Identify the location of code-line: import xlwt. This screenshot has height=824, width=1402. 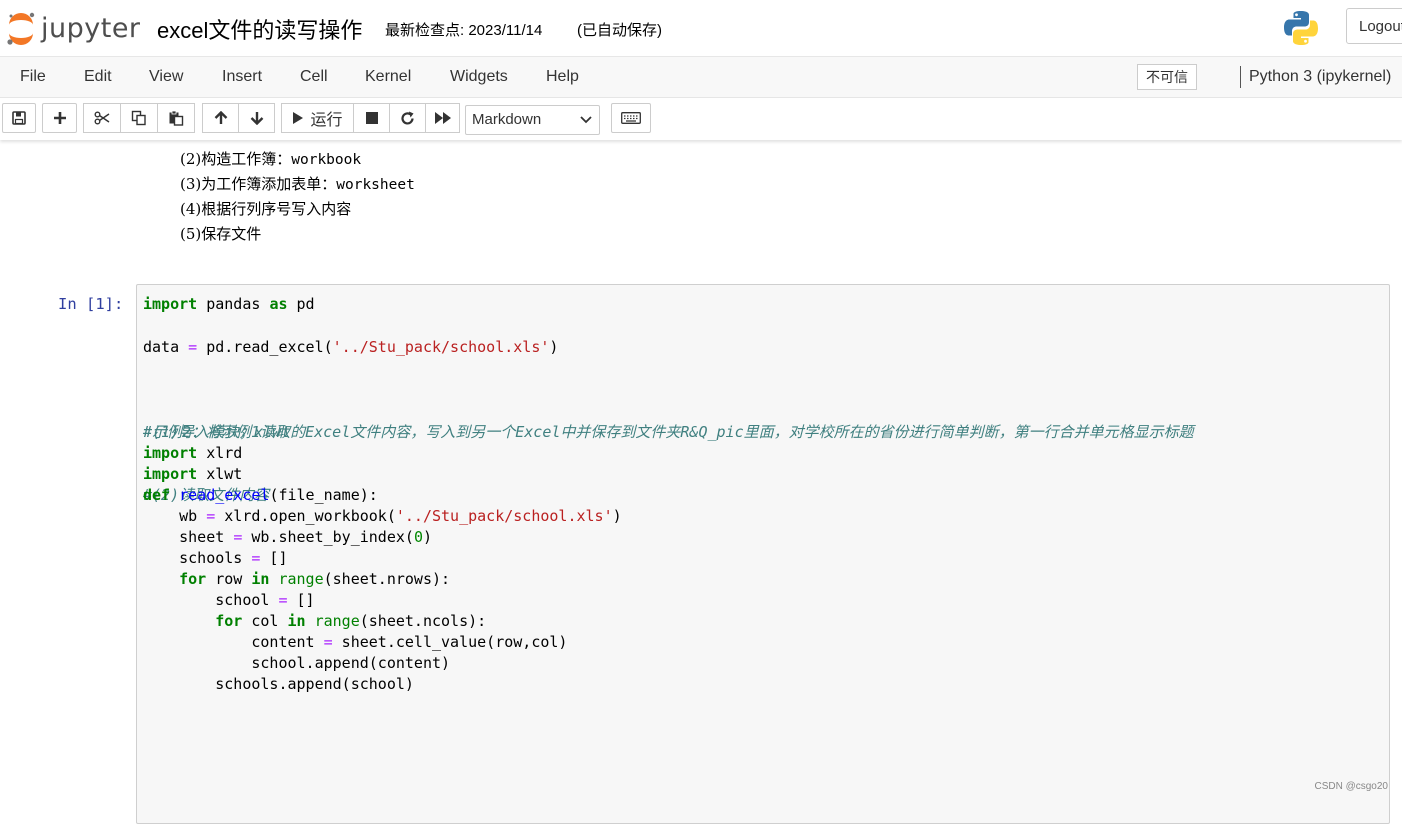
(192, 474).